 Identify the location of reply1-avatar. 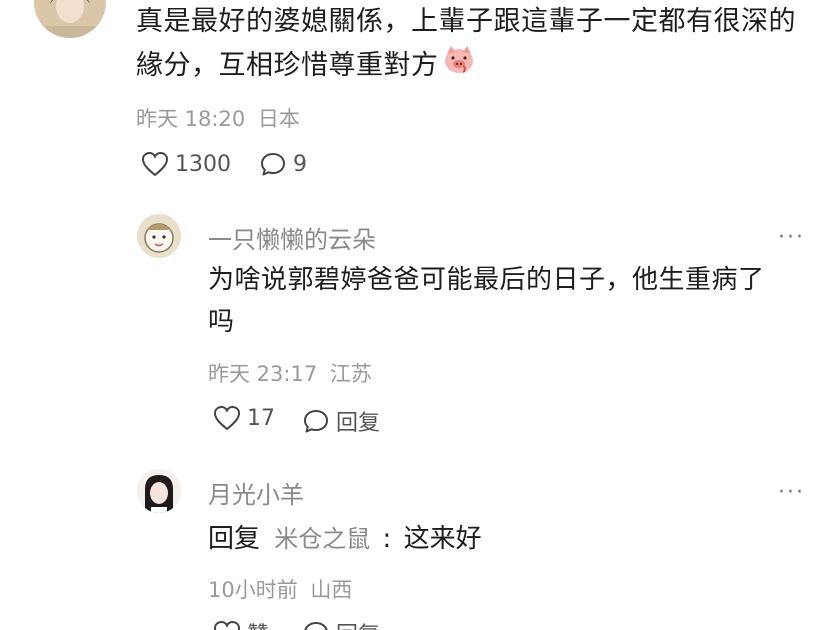
(159, 236).